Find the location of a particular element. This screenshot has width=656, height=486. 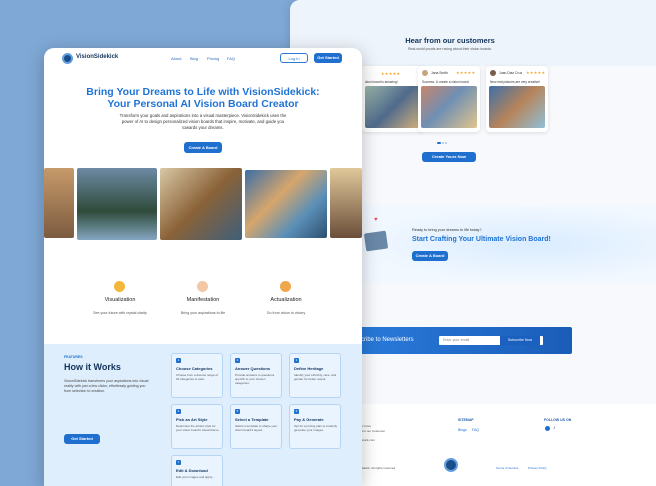

how-get-started-button: Get Started is located at coordinates (82, 439).